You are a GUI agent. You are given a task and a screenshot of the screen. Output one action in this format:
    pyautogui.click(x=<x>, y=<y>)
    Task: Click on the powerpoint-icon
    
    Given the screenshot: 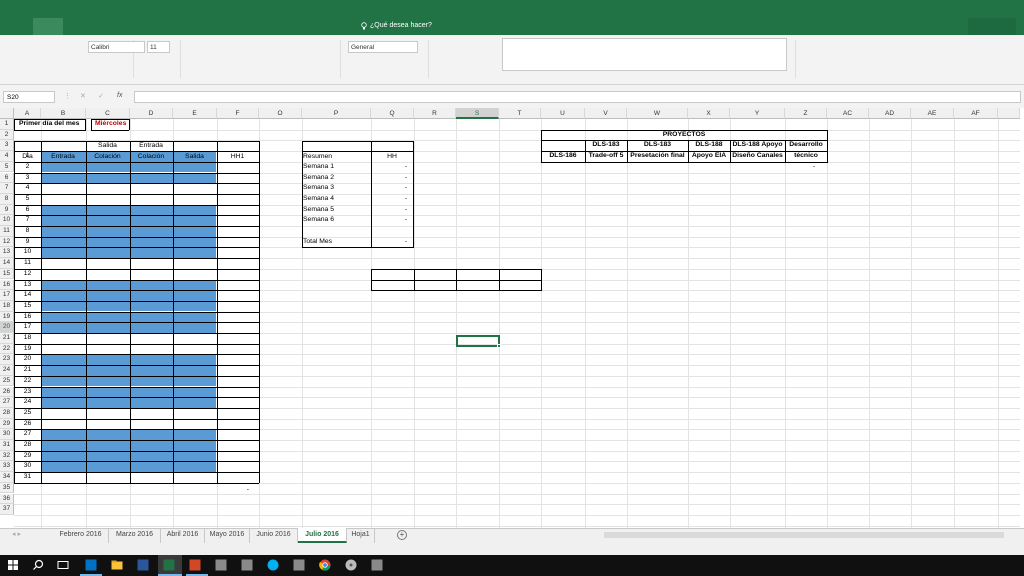 What is the action you would take?
    pyautogui.click(x=195, y=565)
    